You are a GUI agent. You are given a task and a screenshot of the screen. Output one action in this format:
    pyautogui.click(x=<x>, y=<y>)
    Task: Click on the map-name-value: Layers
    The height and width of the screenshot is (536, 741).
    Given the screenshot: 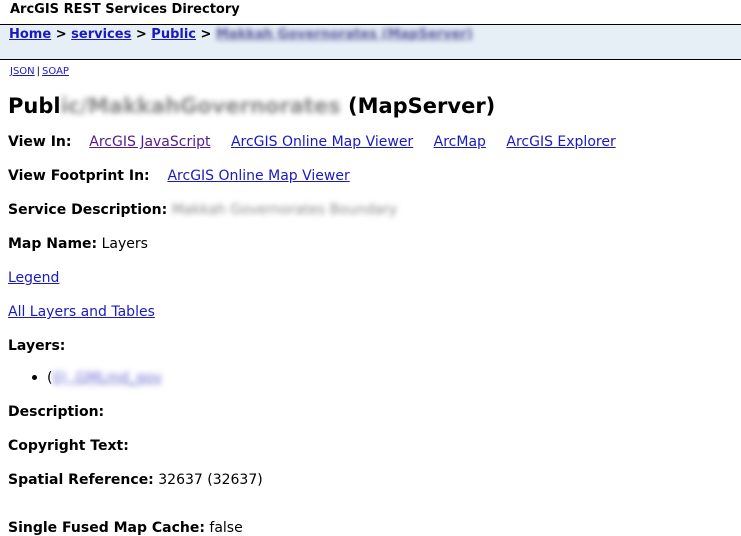 What is the action you would take?
    pyautogui.click(x=124, y=244)
    